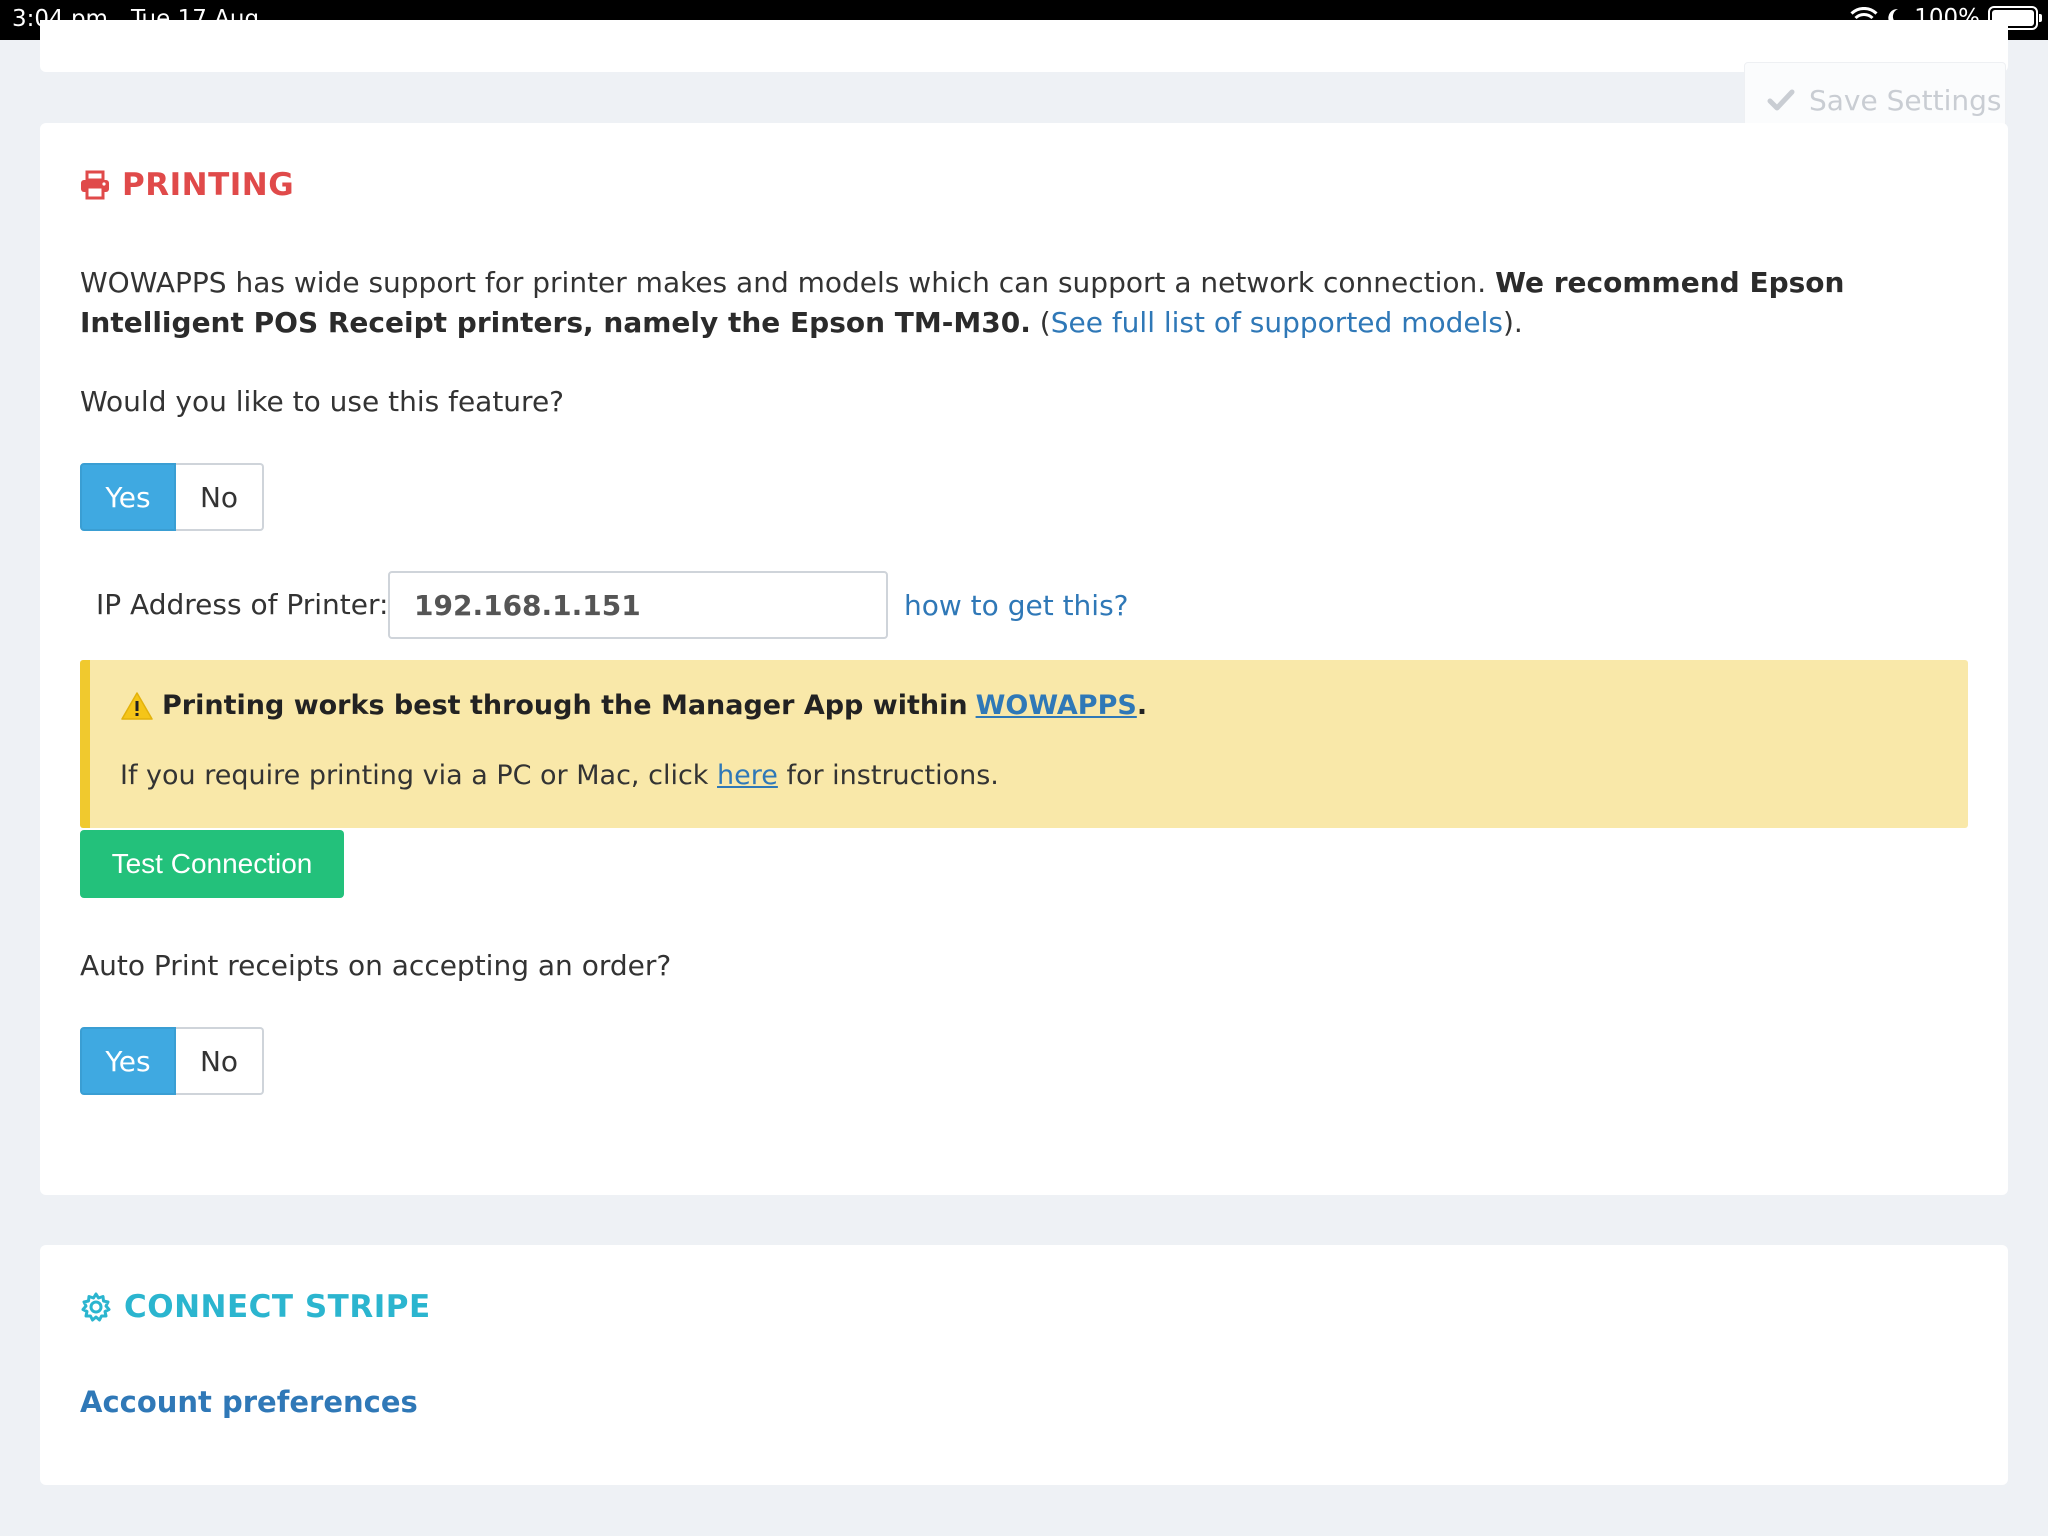  Describe the element at coordinates (1045, 322) in the screenshot. I see `intro-paren-open: (` at that location.